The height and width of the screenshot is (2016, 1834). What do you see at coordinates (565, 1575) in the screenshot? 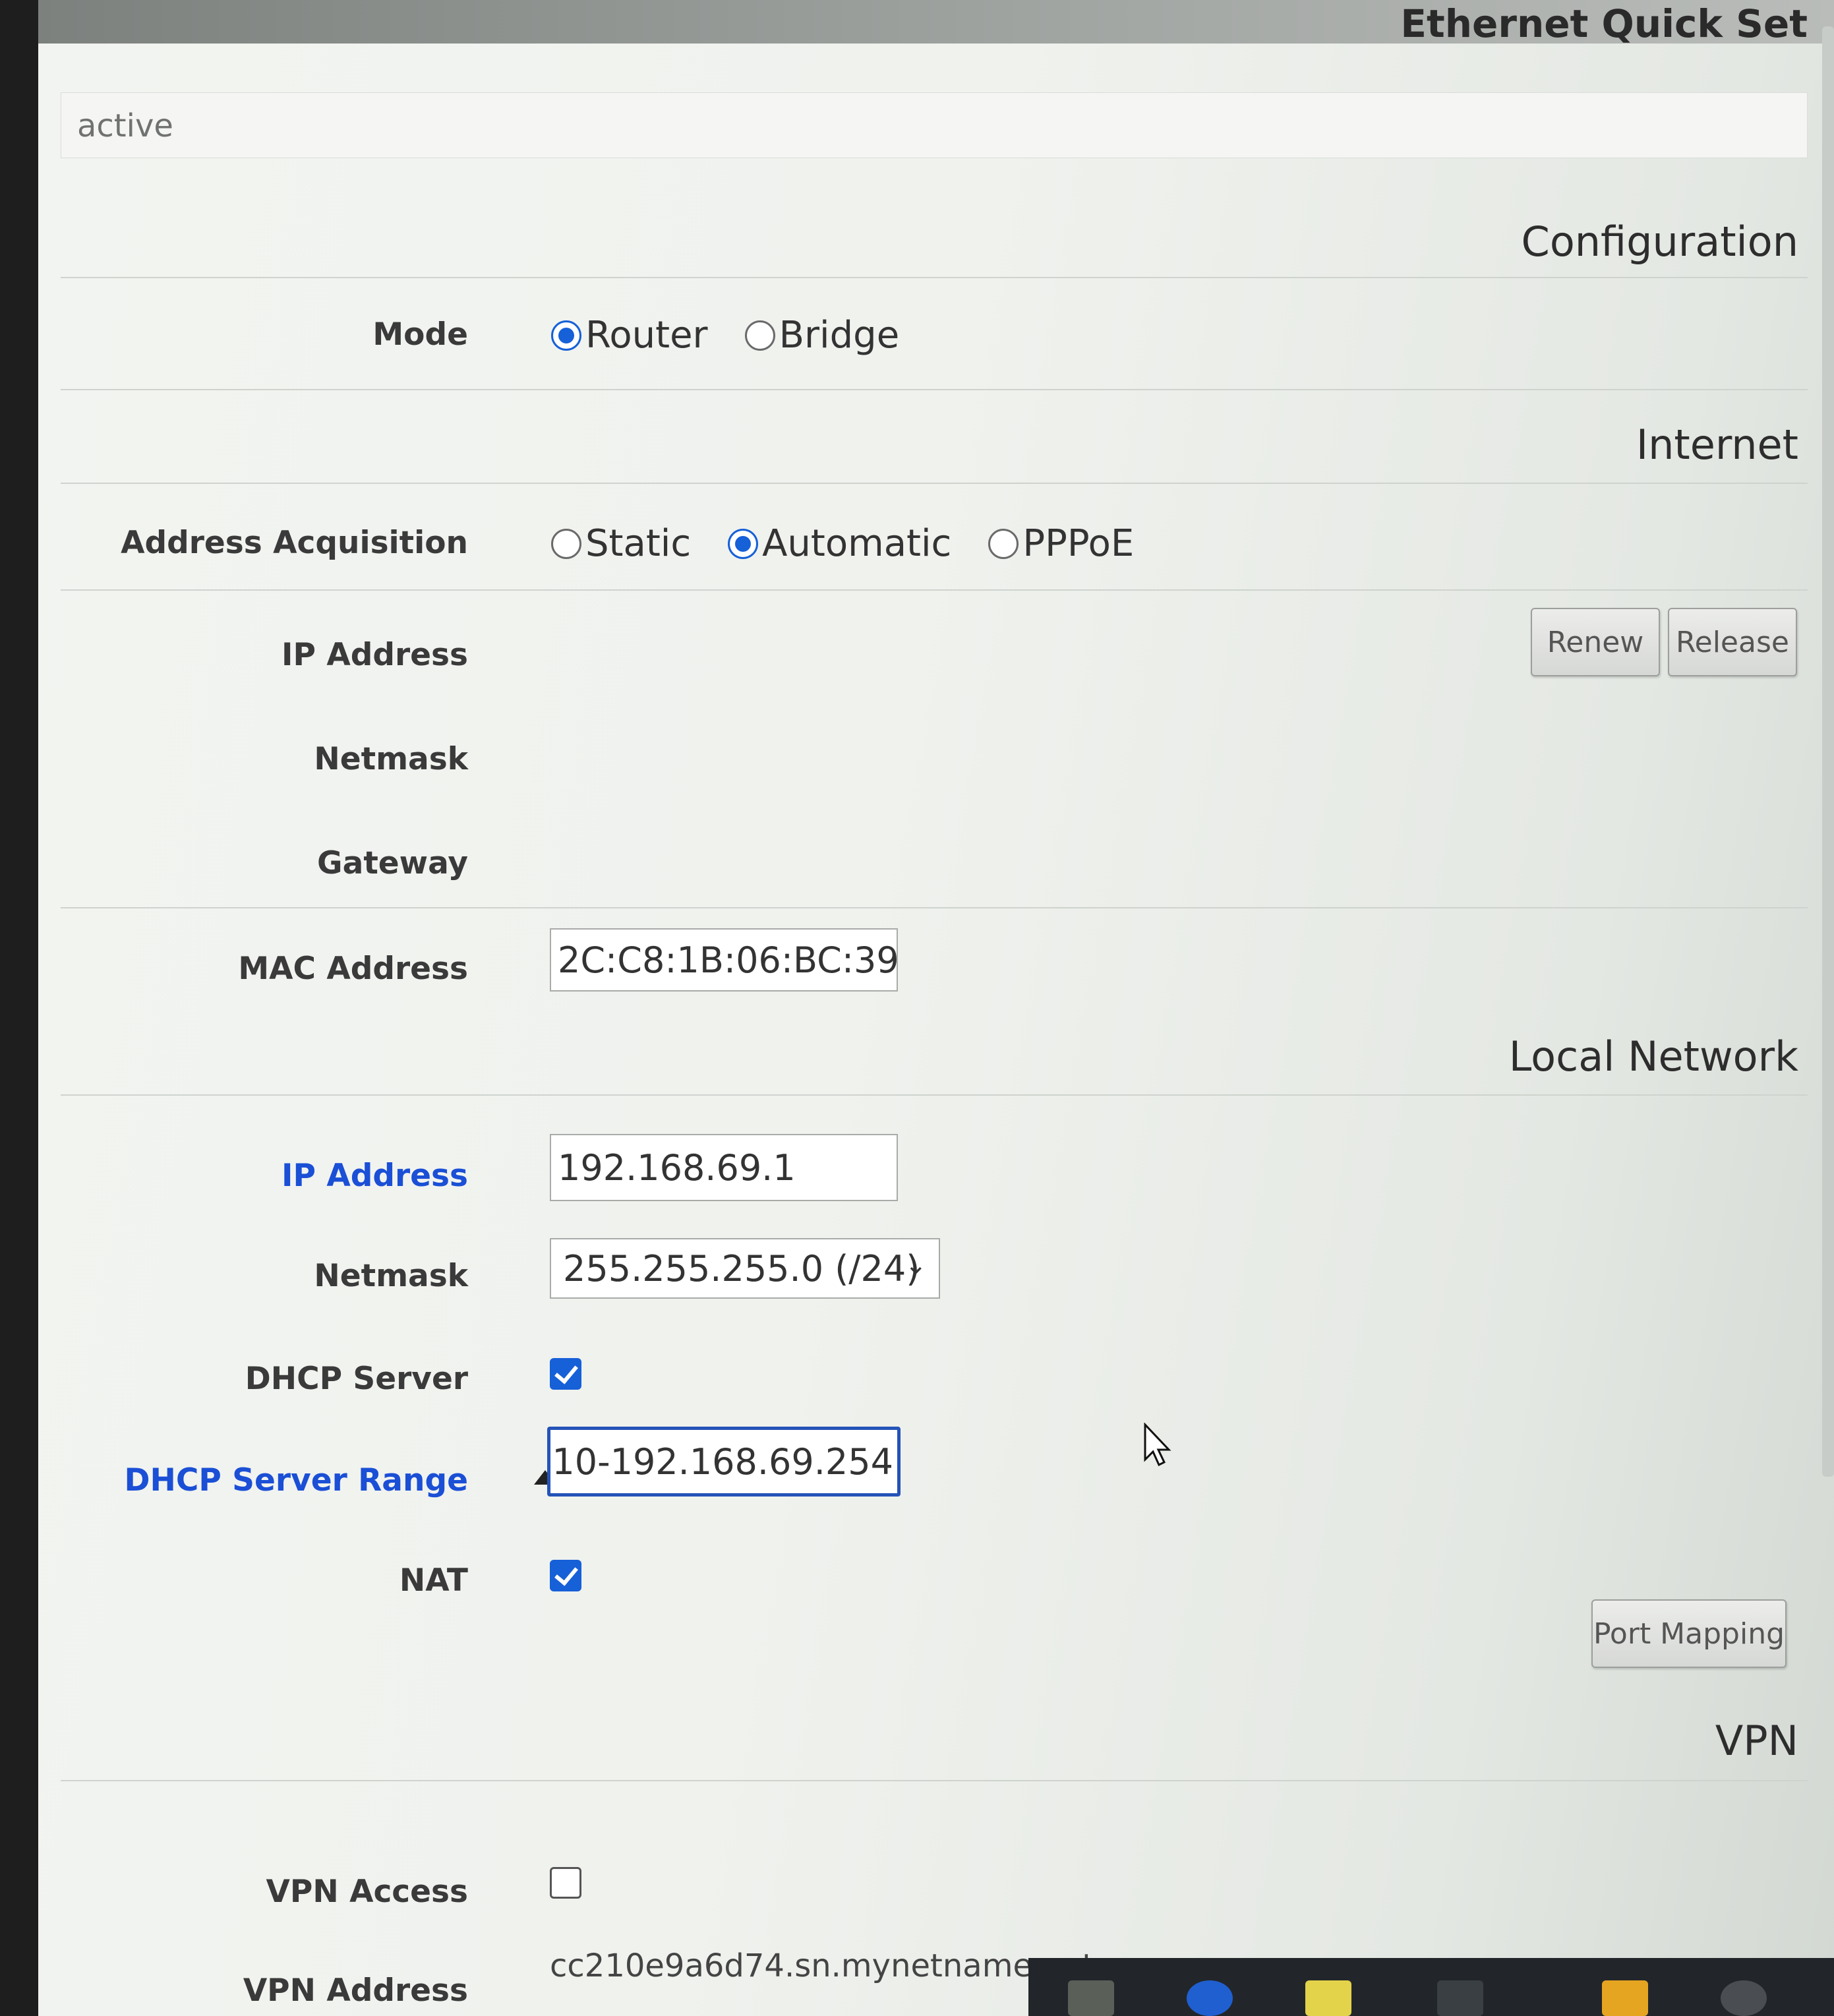
I see `nat-checkbox` at bounding box center [565, 1575].